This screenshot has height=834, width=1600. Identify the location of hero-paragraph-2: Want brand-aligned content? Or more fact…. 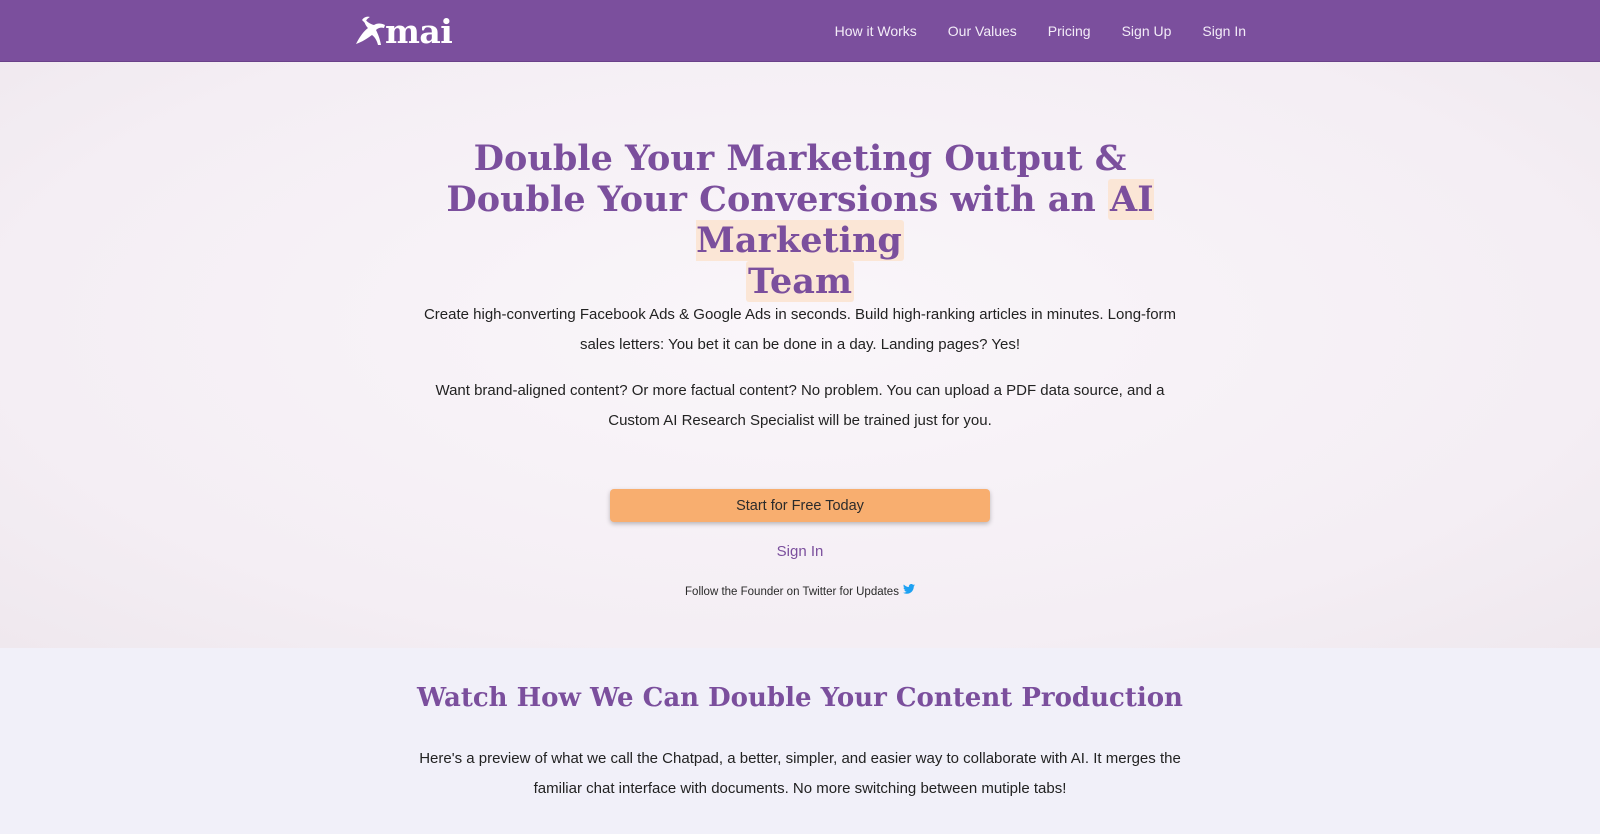
(800, 405).